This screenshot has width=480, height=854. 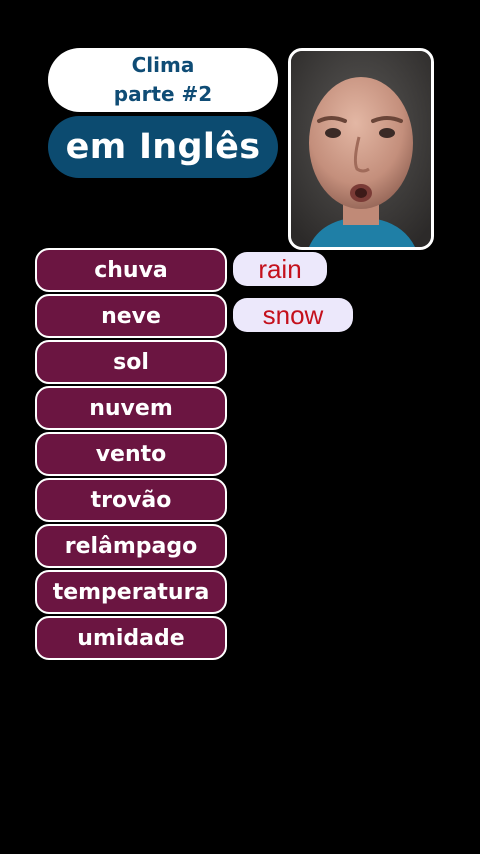 I want to click on subtitle-pill: em Inglês, so click(x=163, y=147).